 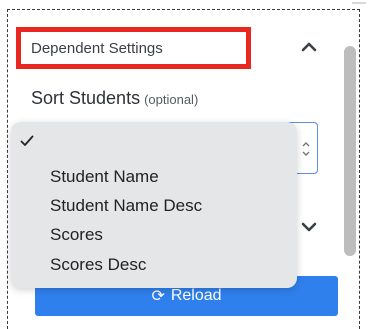 I want to click on section-title: Dependent Settings, so click(x=97, y=48).